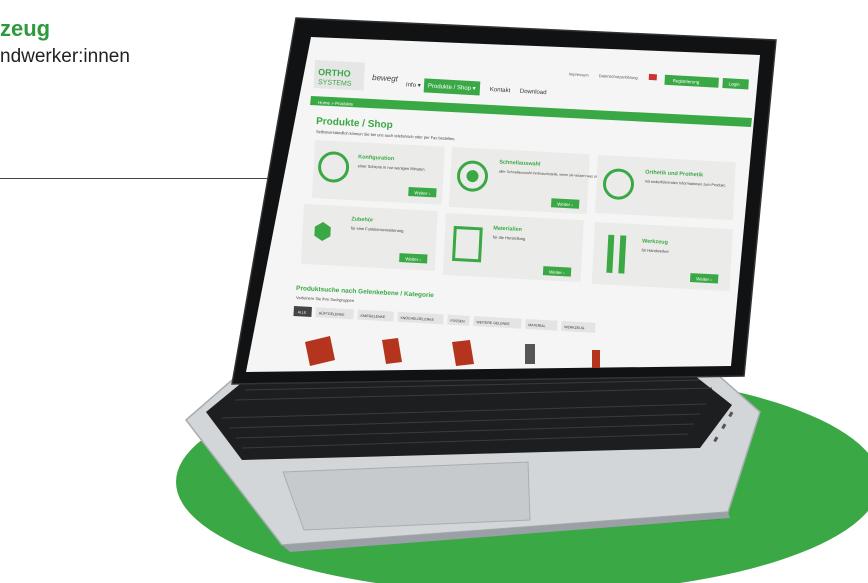 This screenshot has height=583, width=868. Describe the element at coordinates (665, 188) in the screenshot. I see `card-orthetik` at that location.